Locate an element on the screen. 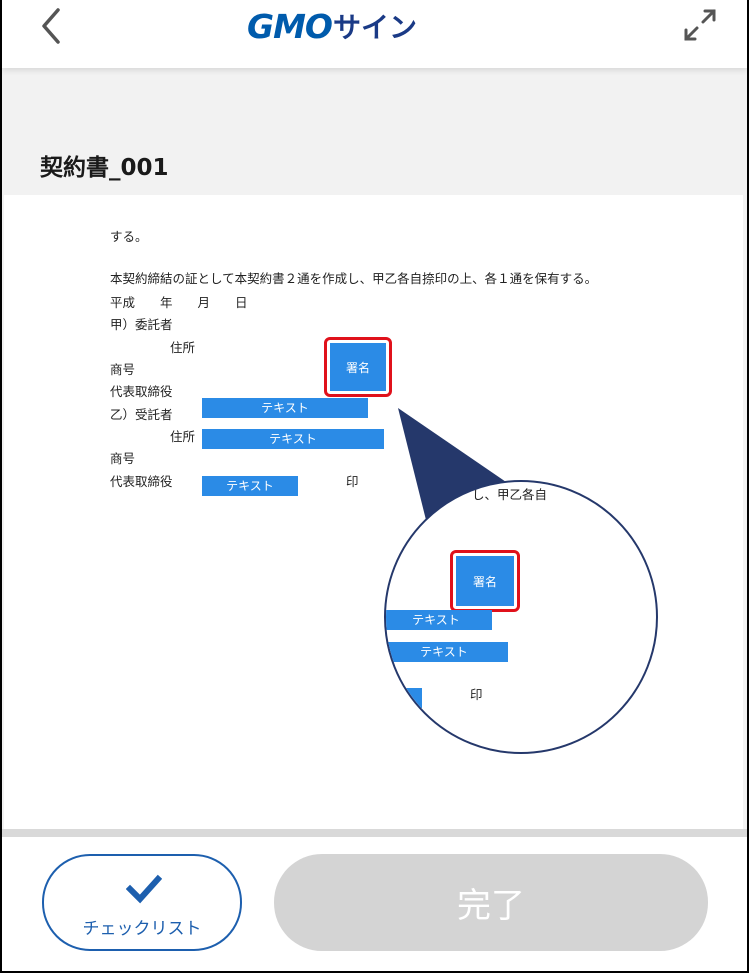 Image resolution: width=749 pixels, height=973 pixels. signature-field-label: 署名 is located at coordinates (358, 367).